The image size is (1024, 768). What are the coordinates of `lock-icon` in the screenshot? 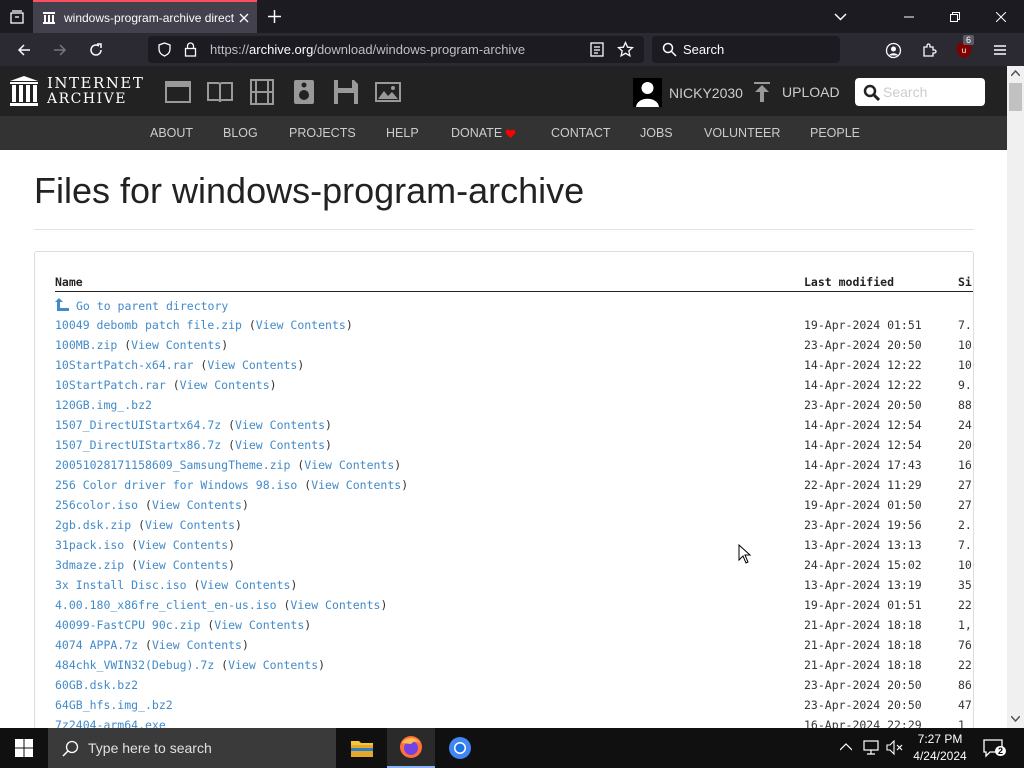 It's located at (190, 49).